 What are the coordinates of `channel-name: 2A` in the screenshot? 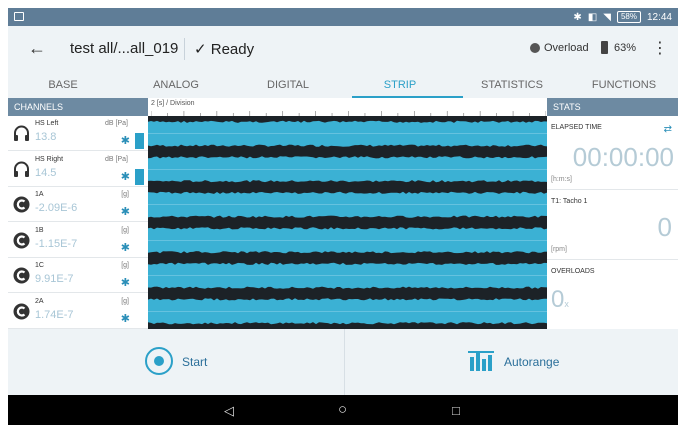 It's located at (39, 301).